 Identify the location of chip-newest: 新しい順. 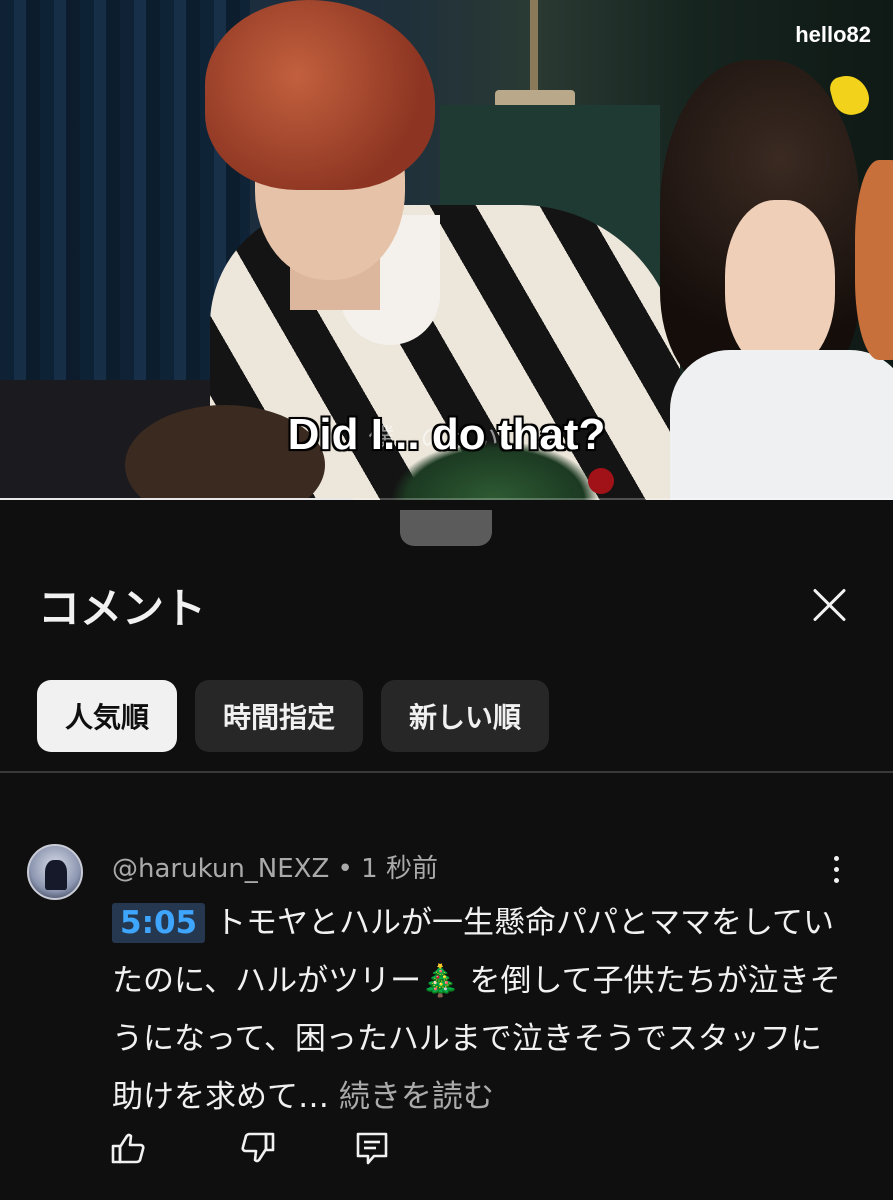
(465, 716).